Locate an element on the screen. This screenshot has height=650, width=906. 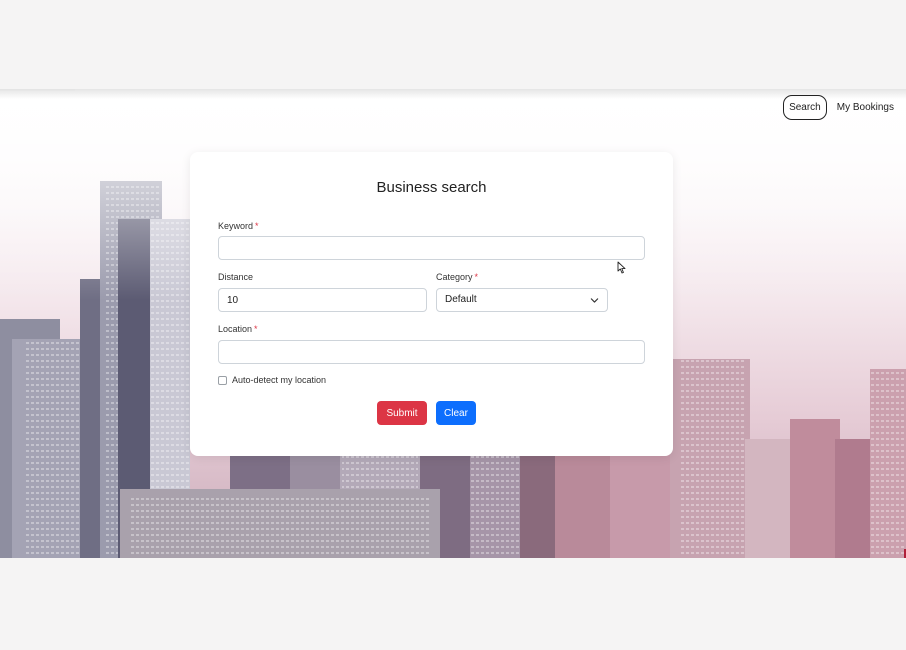
page-title: Business search is located at coordinates (431, 187).